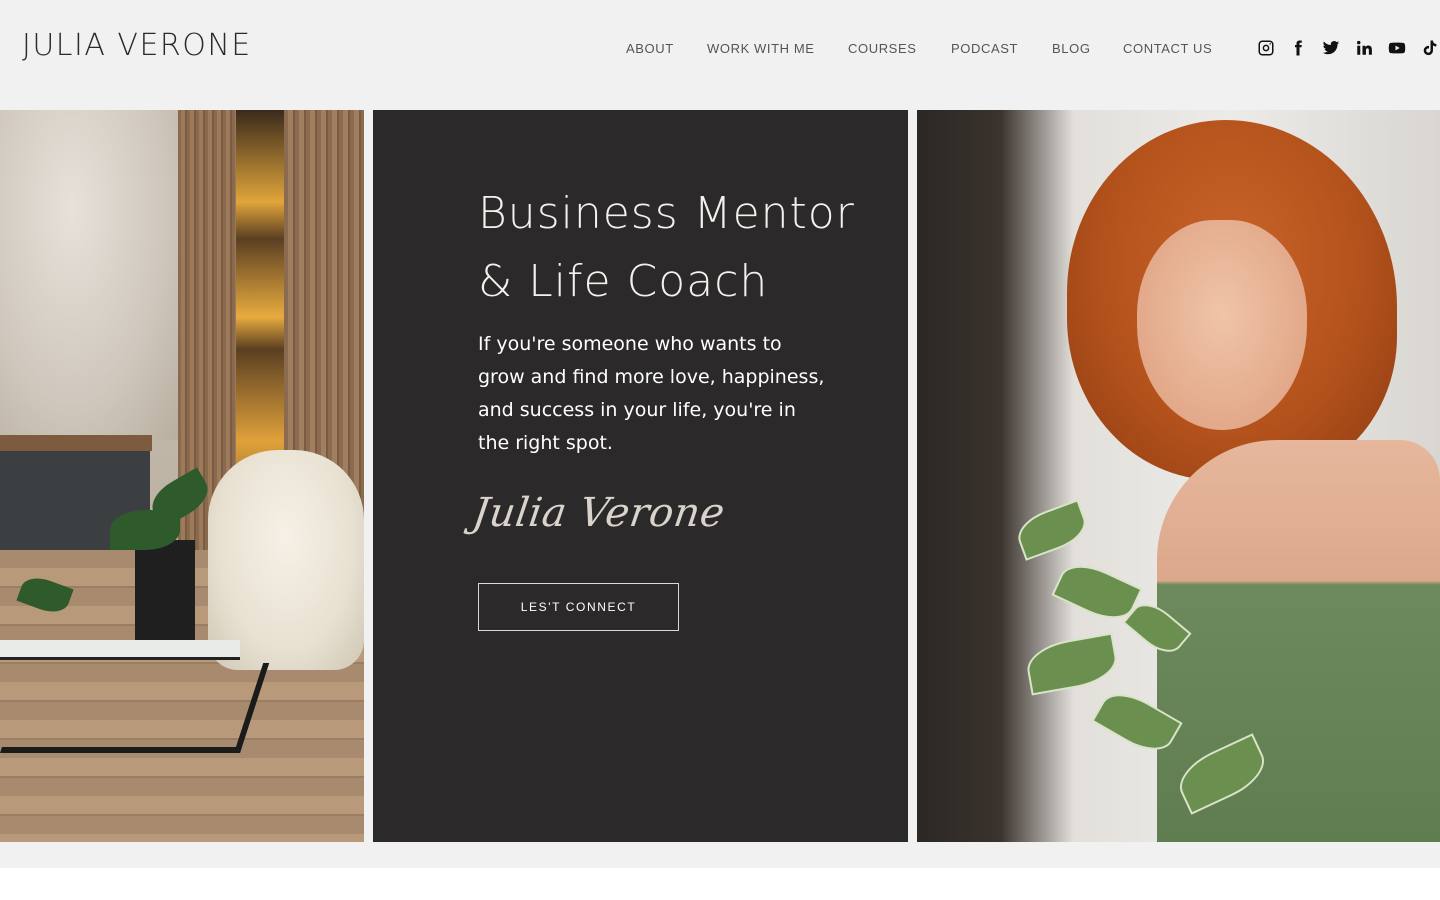 This screenshot has width=1440, height=900. Describe the element at coordinates (1298, 48) in the screenshot. I see `facebook-icon` at that location.